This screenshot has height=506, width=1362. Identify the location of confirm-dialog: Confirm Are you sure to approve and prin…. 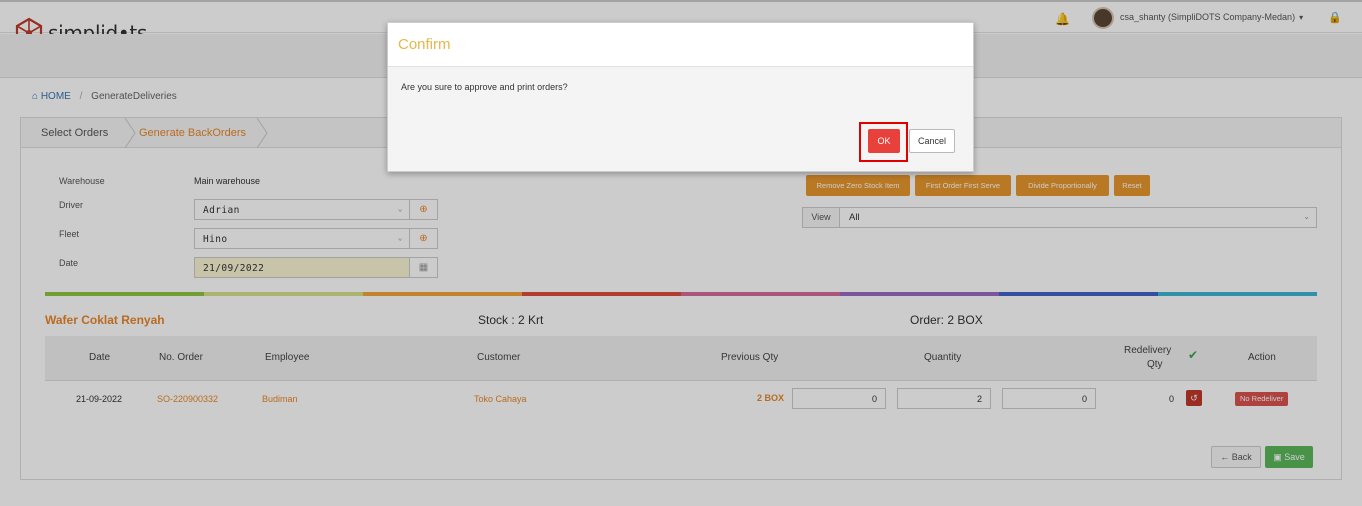
(680, 97).